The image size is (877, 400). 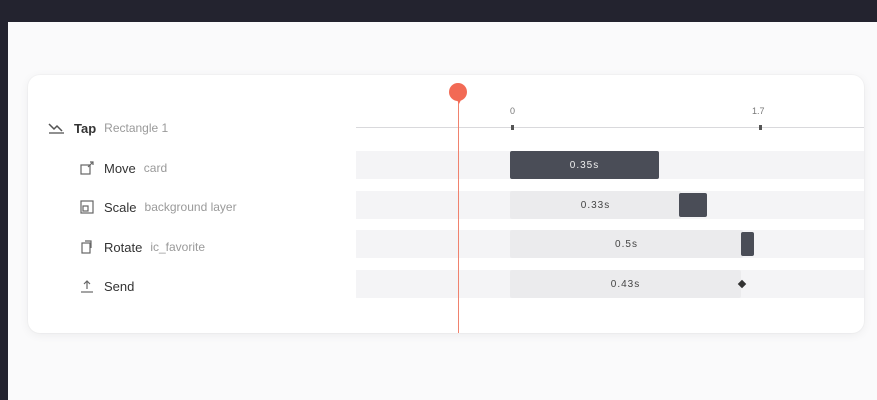 I want to click on rotate-row-label: Rotate ic_favorite, so click(x=141, y=247).